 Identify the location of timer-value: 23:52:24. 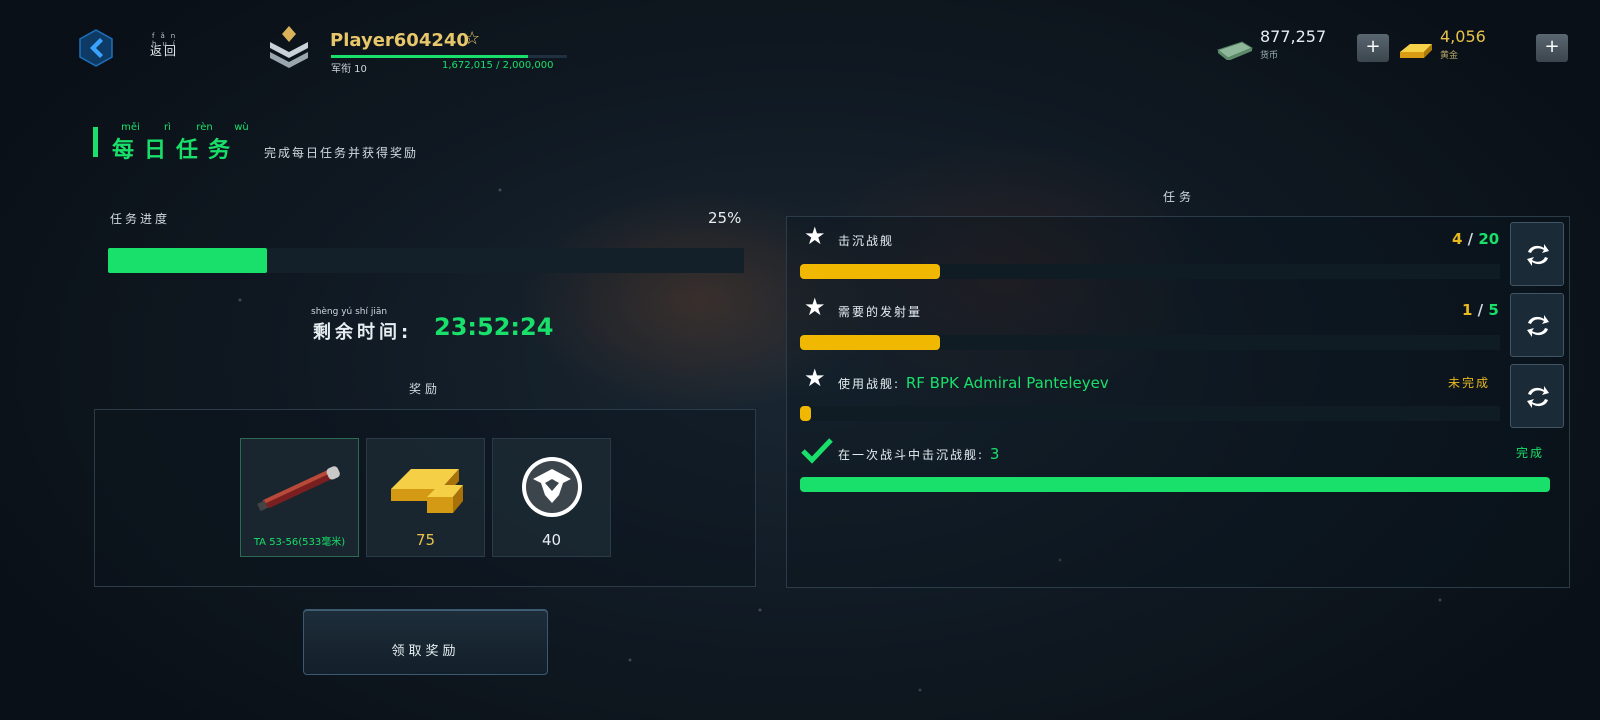
(494, 327).